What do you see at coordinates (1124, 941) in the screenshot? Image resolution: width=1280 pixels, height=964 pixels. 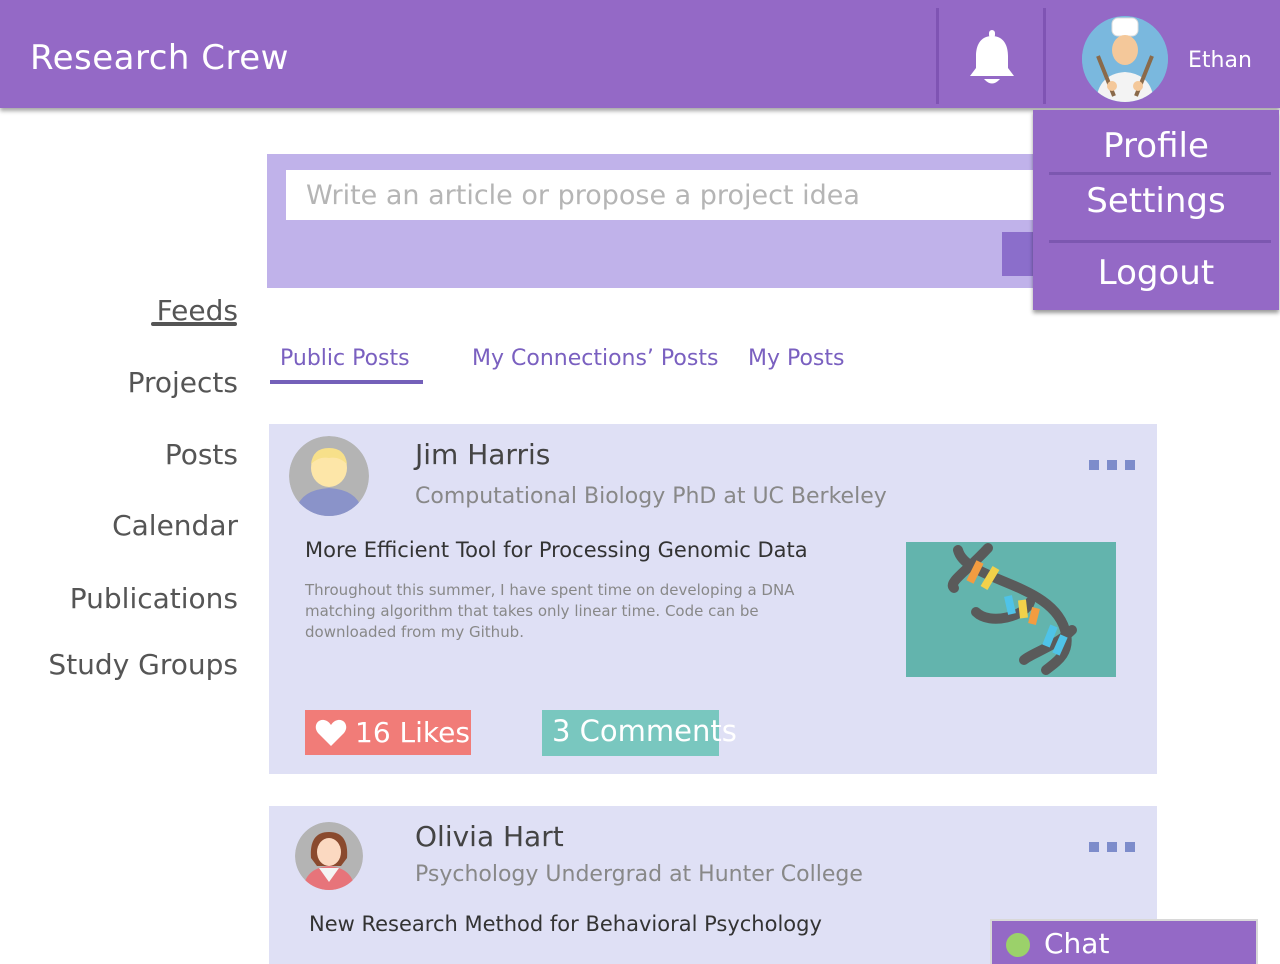 I see `chat-bar: Chat` at bounding box center [1124, 941].